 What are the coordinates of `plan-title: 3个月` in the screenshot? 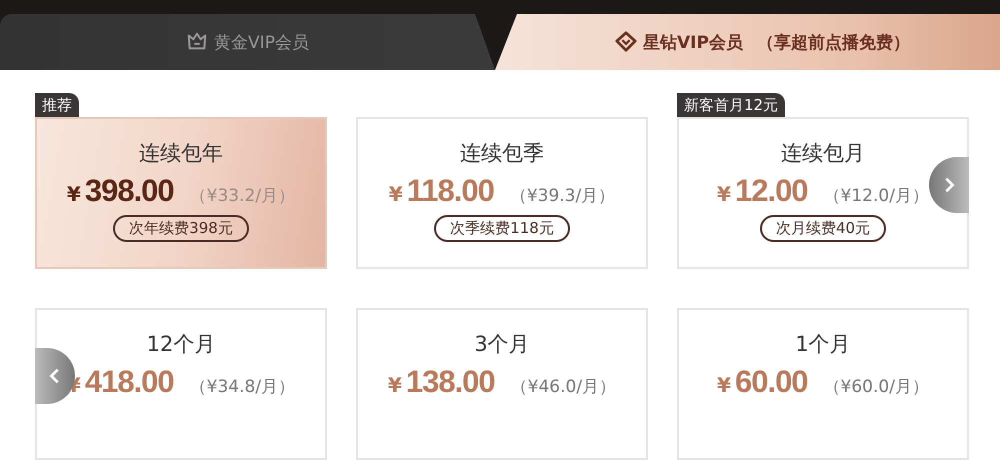 It's located at (502, 344).